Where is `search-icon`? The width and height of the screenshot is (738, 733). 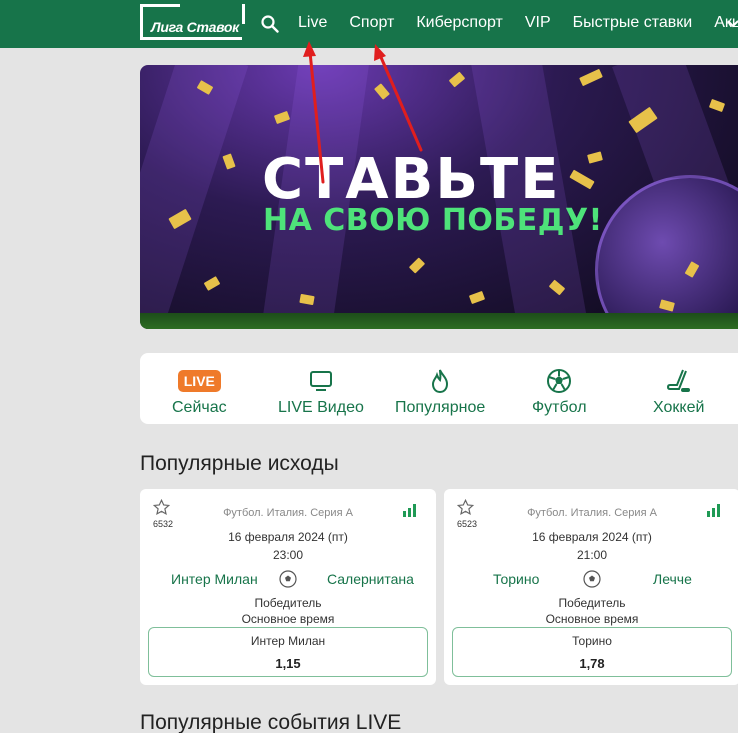 search-icon is located at coordinates (270, 24).